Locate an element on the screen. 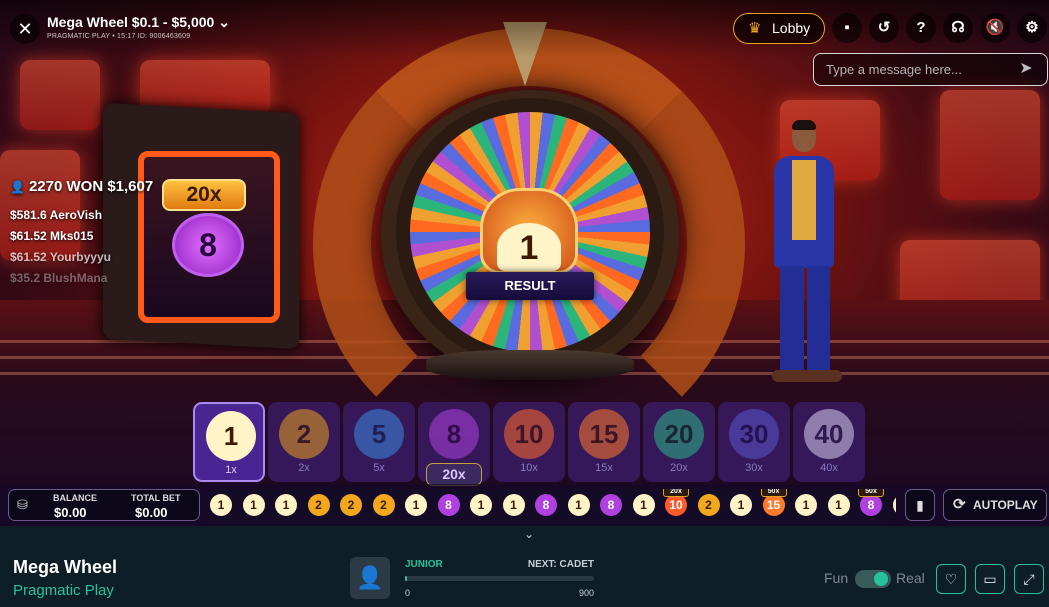  winner-row: $35.2 BlushMana is located at coordinates (58, 278).